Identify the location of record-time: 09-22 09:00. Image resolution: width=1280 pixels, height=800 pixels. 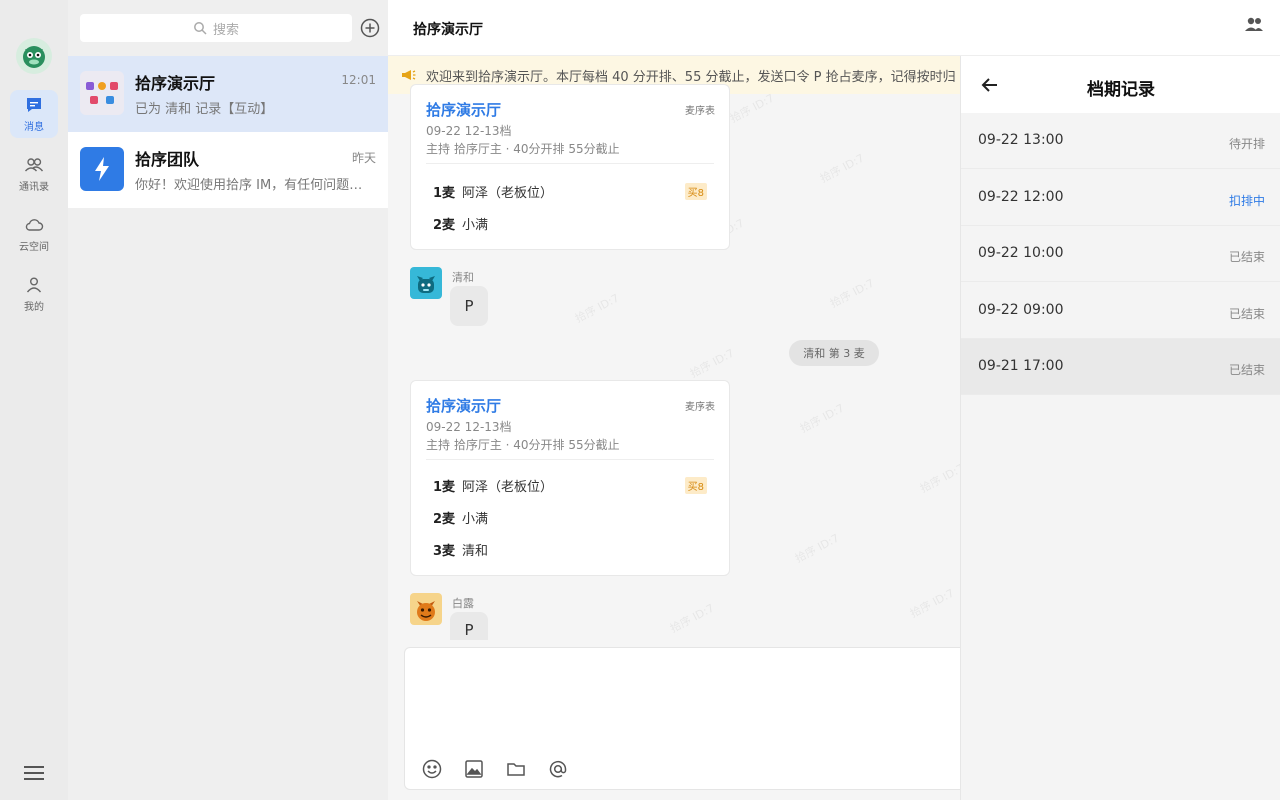
(1021, 310).